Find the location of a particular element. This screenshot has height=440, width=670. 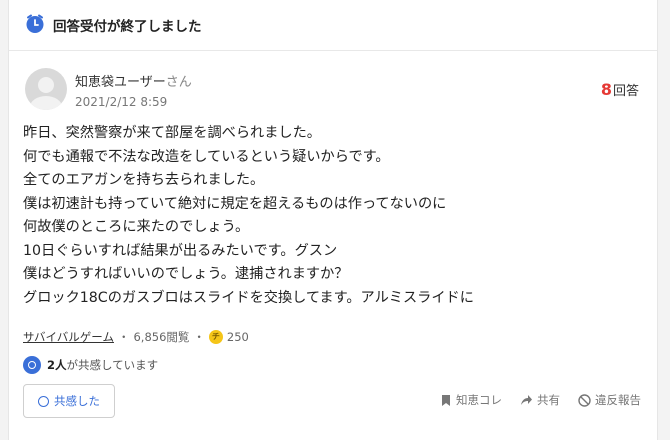

report-label: 違反報告 is located at coordinates (618, 400).